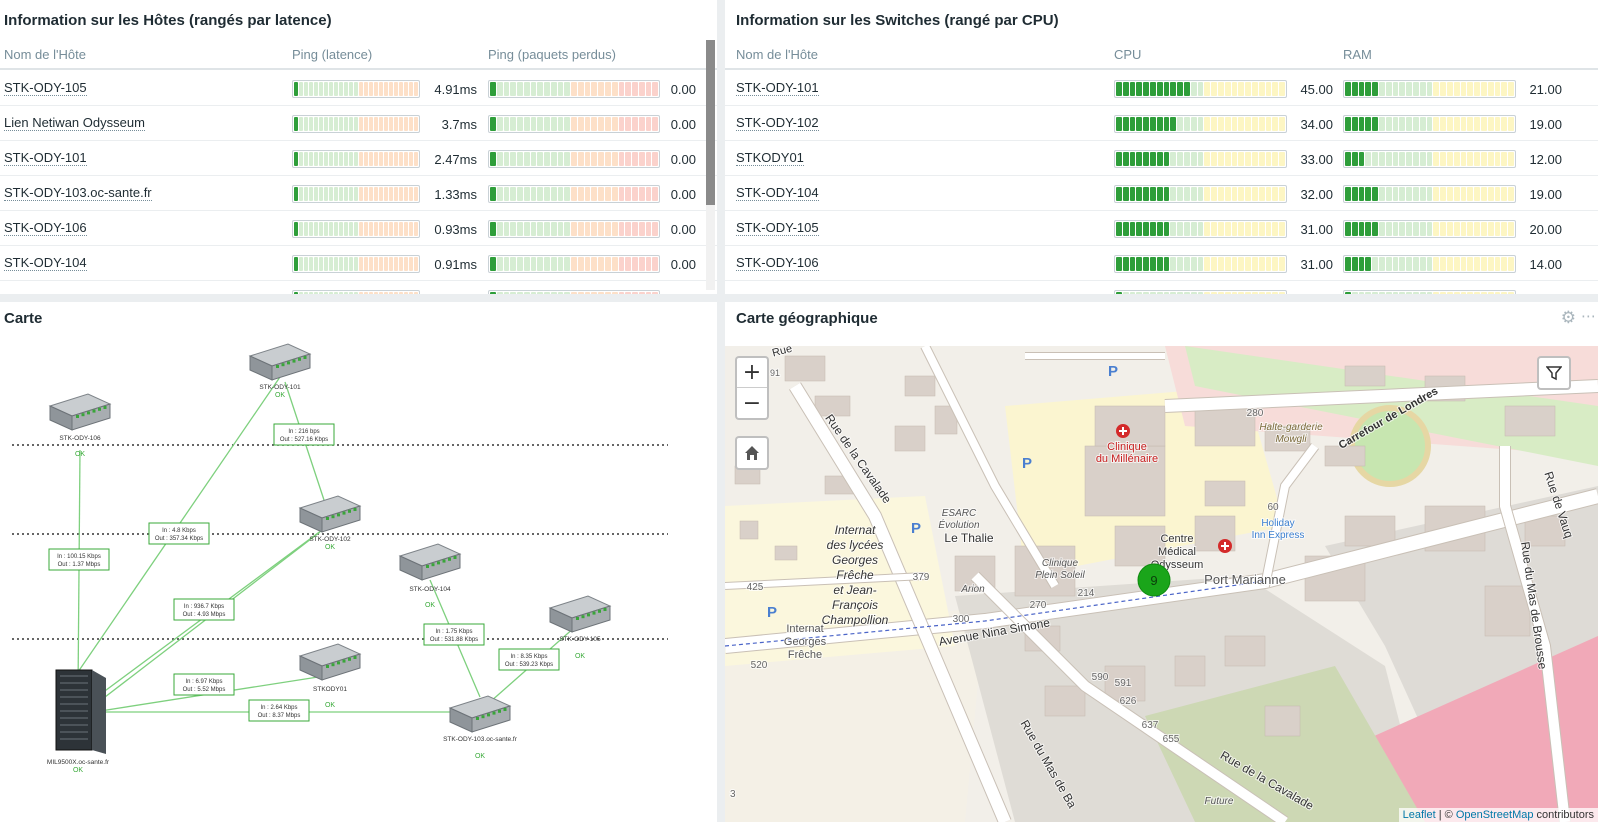 This screenshot has height=822, width=1598. Describe the element at coordinates (1154, 580) in the screenshot. I see `cluster-marker: 9` at that location.